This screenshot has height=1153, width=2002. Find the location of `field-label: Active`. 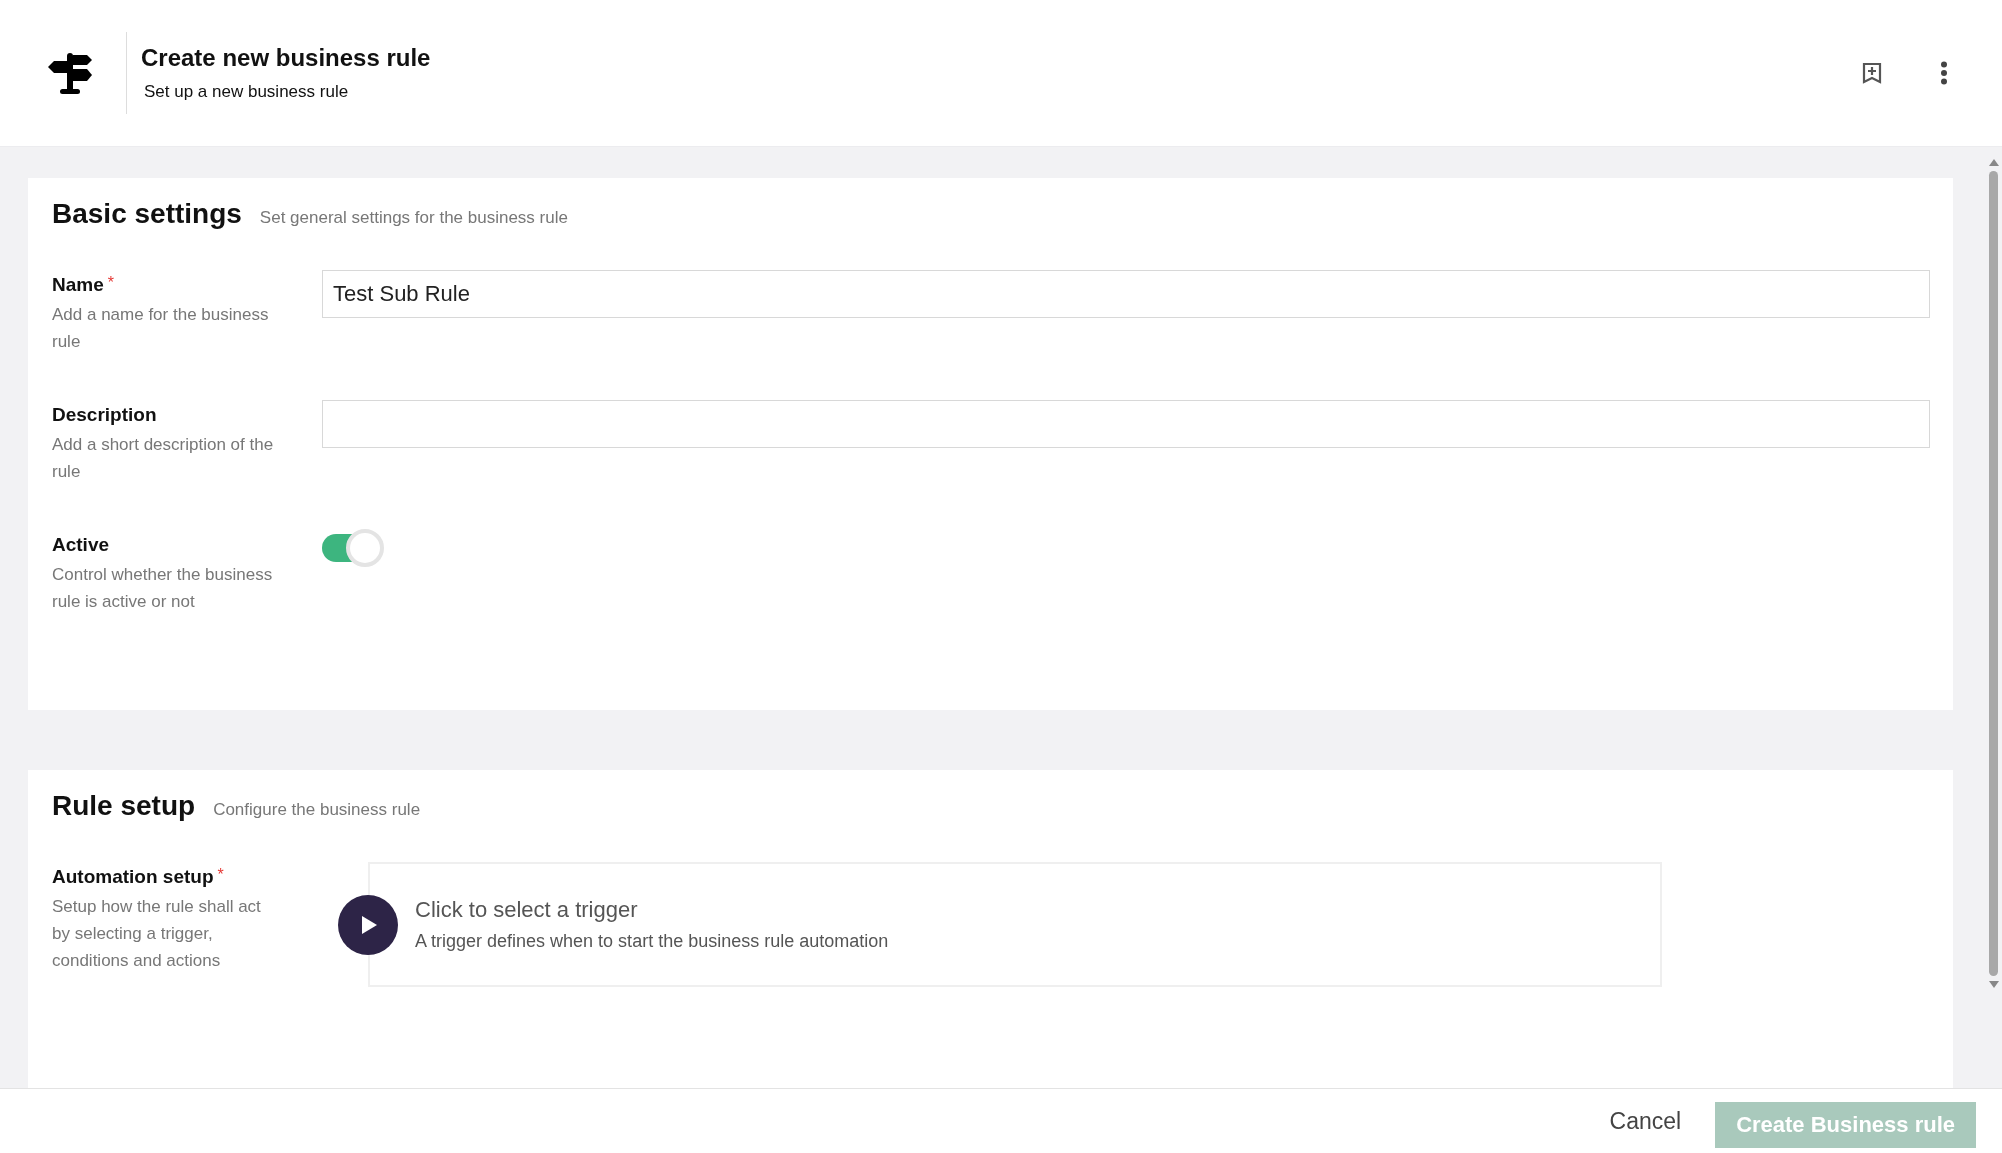

field-label: Active is located at coordinates (81, 545).